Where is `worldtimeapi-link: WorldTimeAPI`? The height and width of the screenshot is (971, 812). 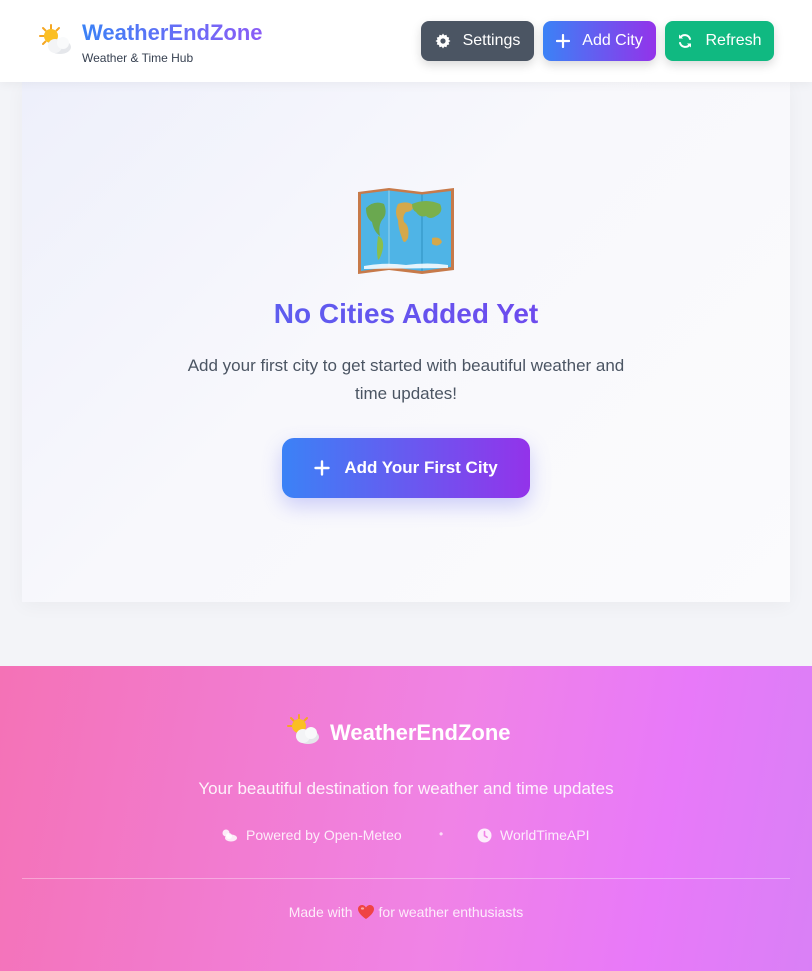
worldtimeapi-link: WorldTimeAPI is located at coordinates (533, 835).